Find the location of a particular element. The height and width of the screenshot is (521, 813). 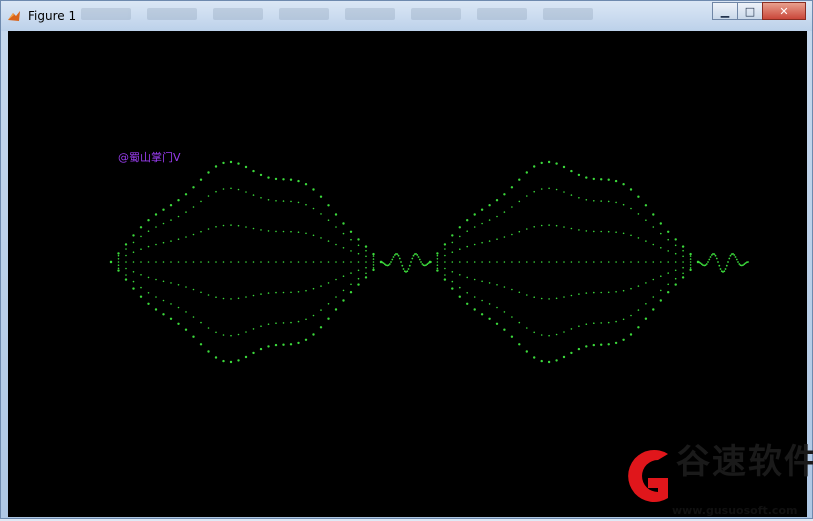

minimize-button: ▁ is located at coordinates (725, 11).